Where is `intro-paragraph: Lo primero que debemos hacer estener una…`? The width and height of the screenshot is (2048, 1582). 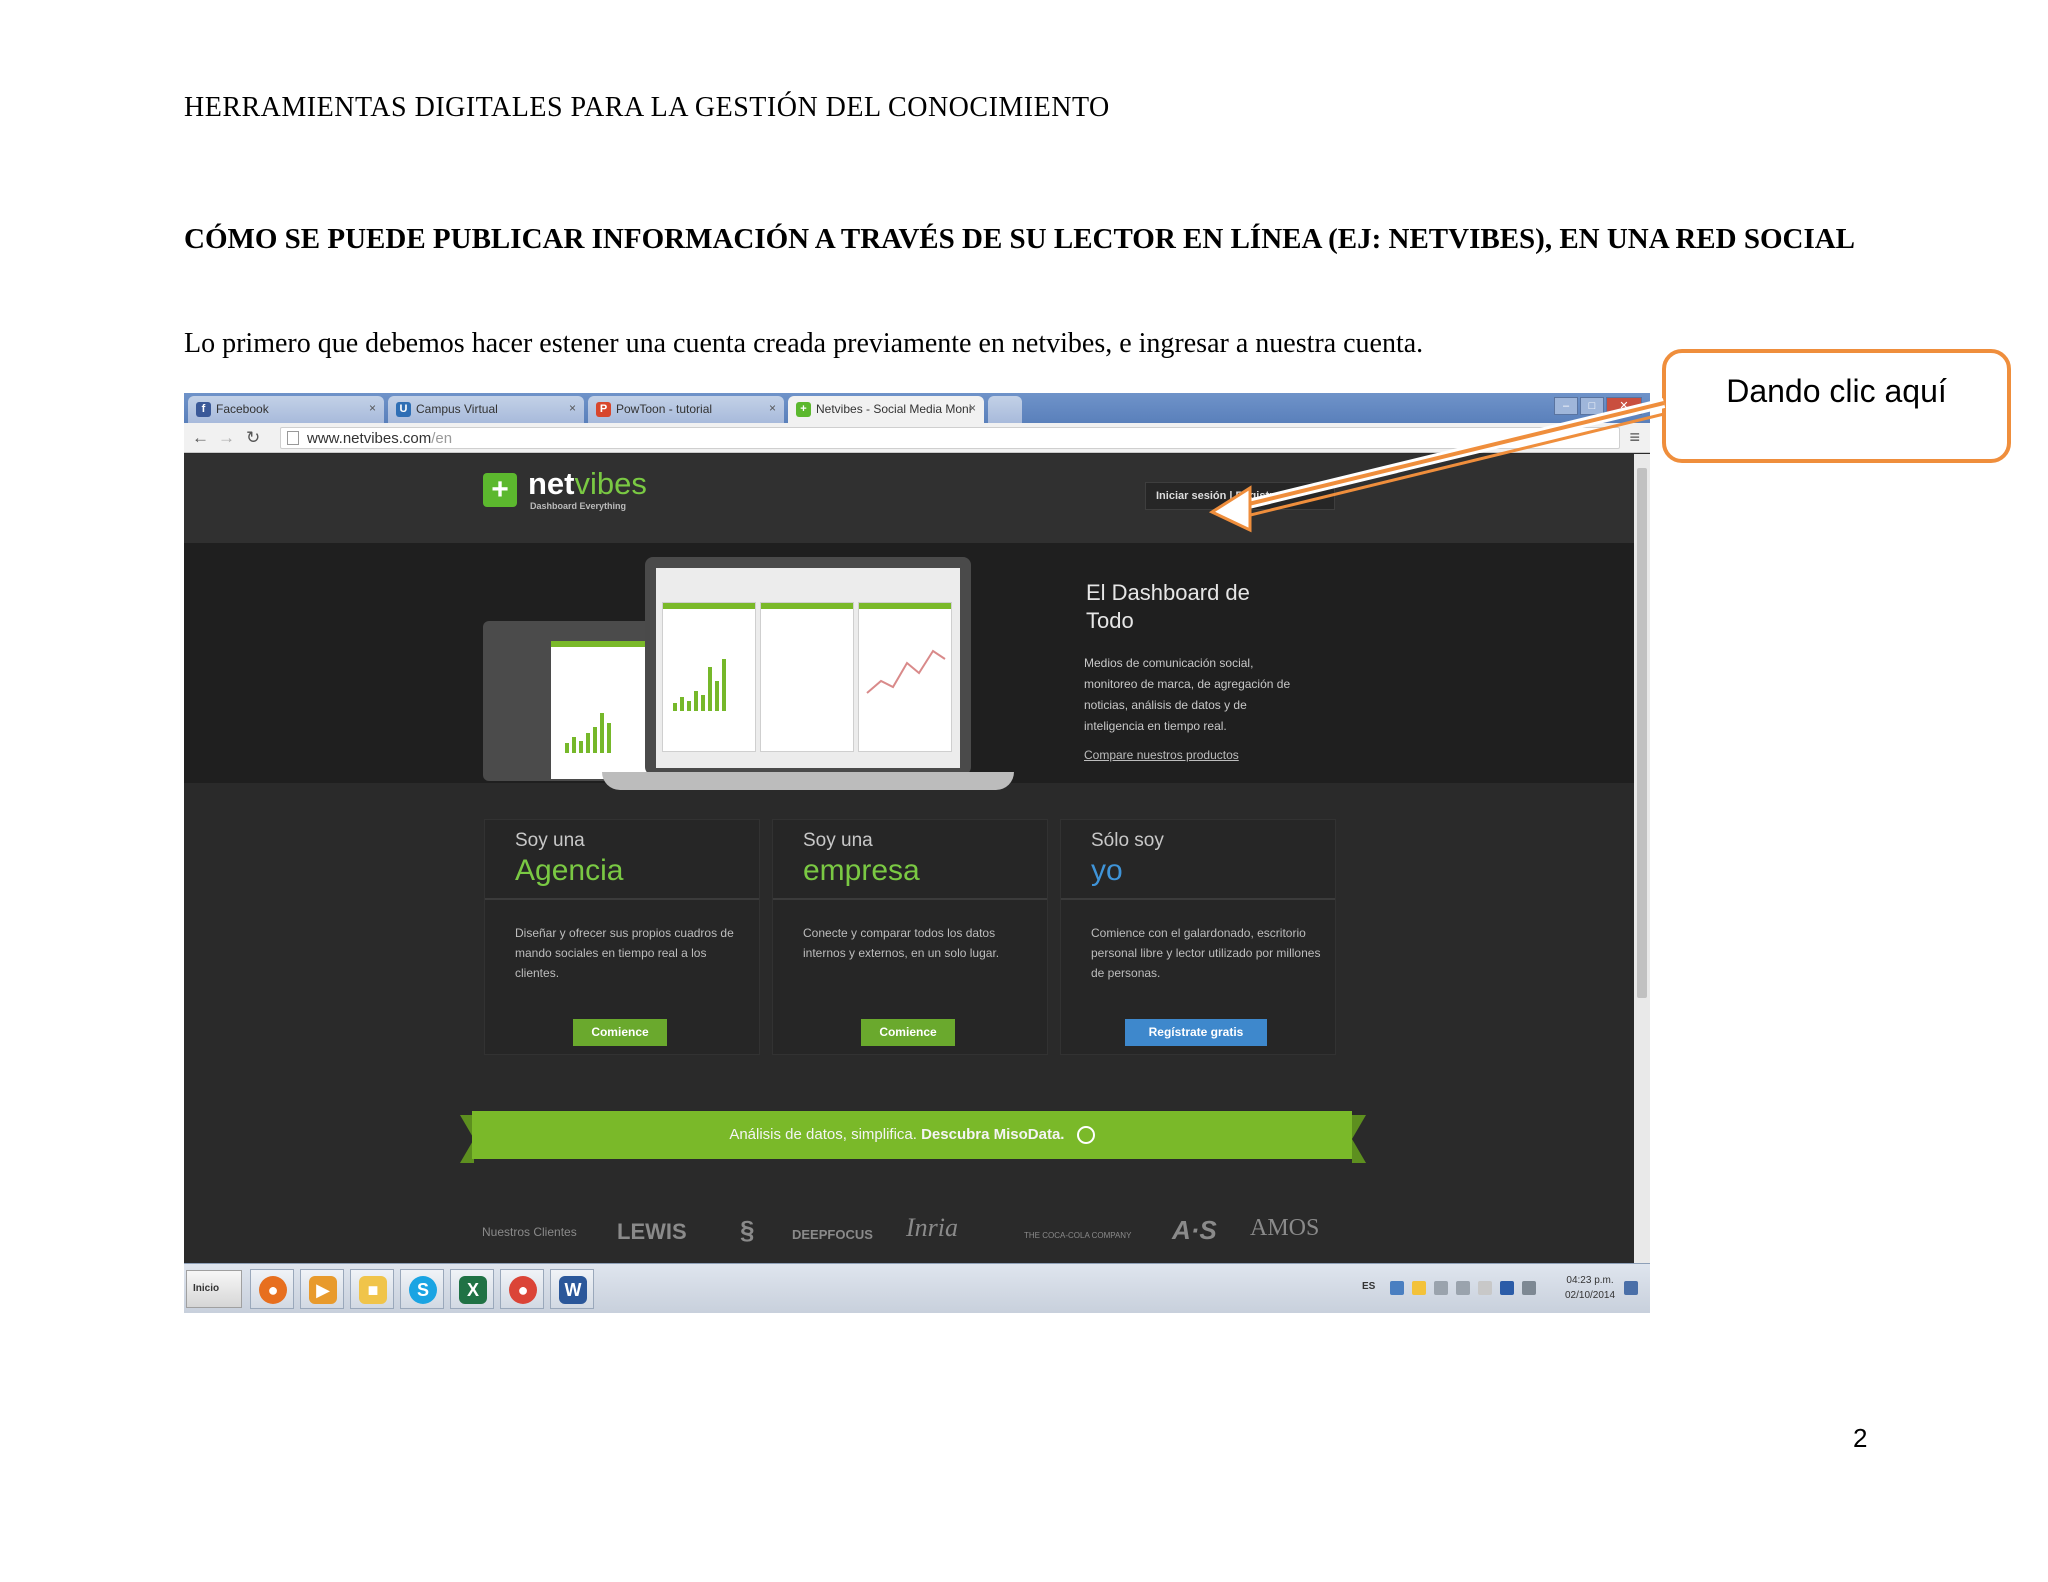
intro-paragraph: Lo primero que debemos hacer estener una… is located at coordinates (804, 343).